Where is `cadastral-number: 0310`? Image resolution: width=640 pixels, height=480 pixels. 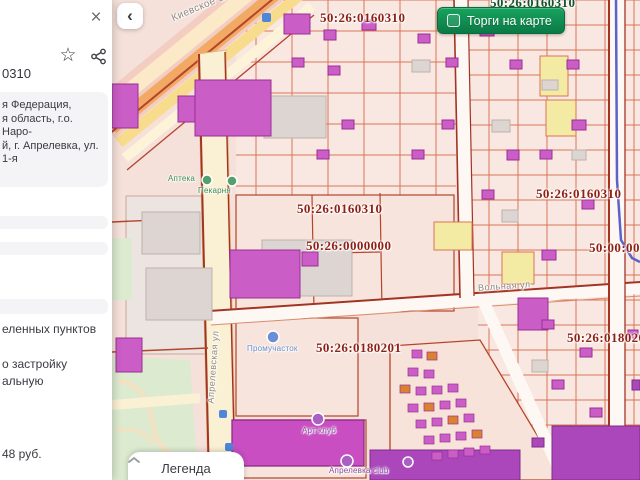 cadastral-number: 0310 is located at coordinates (16, 73).